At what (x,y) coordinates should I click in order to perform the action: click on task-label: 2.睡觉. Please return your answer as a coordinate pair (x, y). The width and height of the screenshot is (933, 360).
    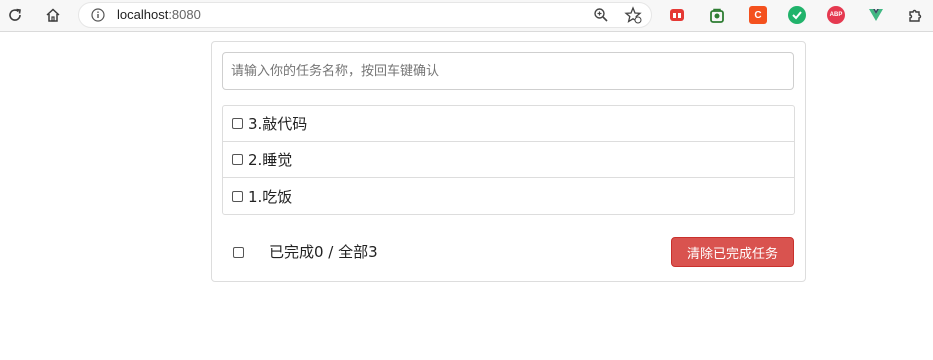
    Looking at the image, I should click on (270, 160).